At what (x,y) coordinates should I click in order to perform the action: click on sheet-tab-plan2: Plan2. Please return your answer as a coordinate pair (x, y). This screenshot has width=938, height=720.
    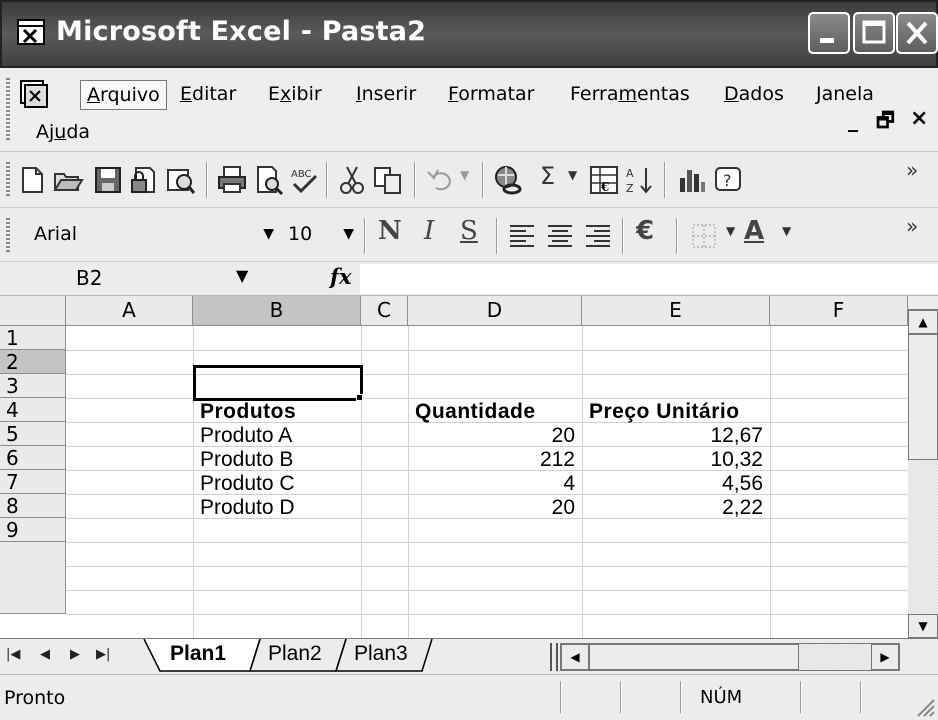
    Looking at the image, I should click on (295, 655).